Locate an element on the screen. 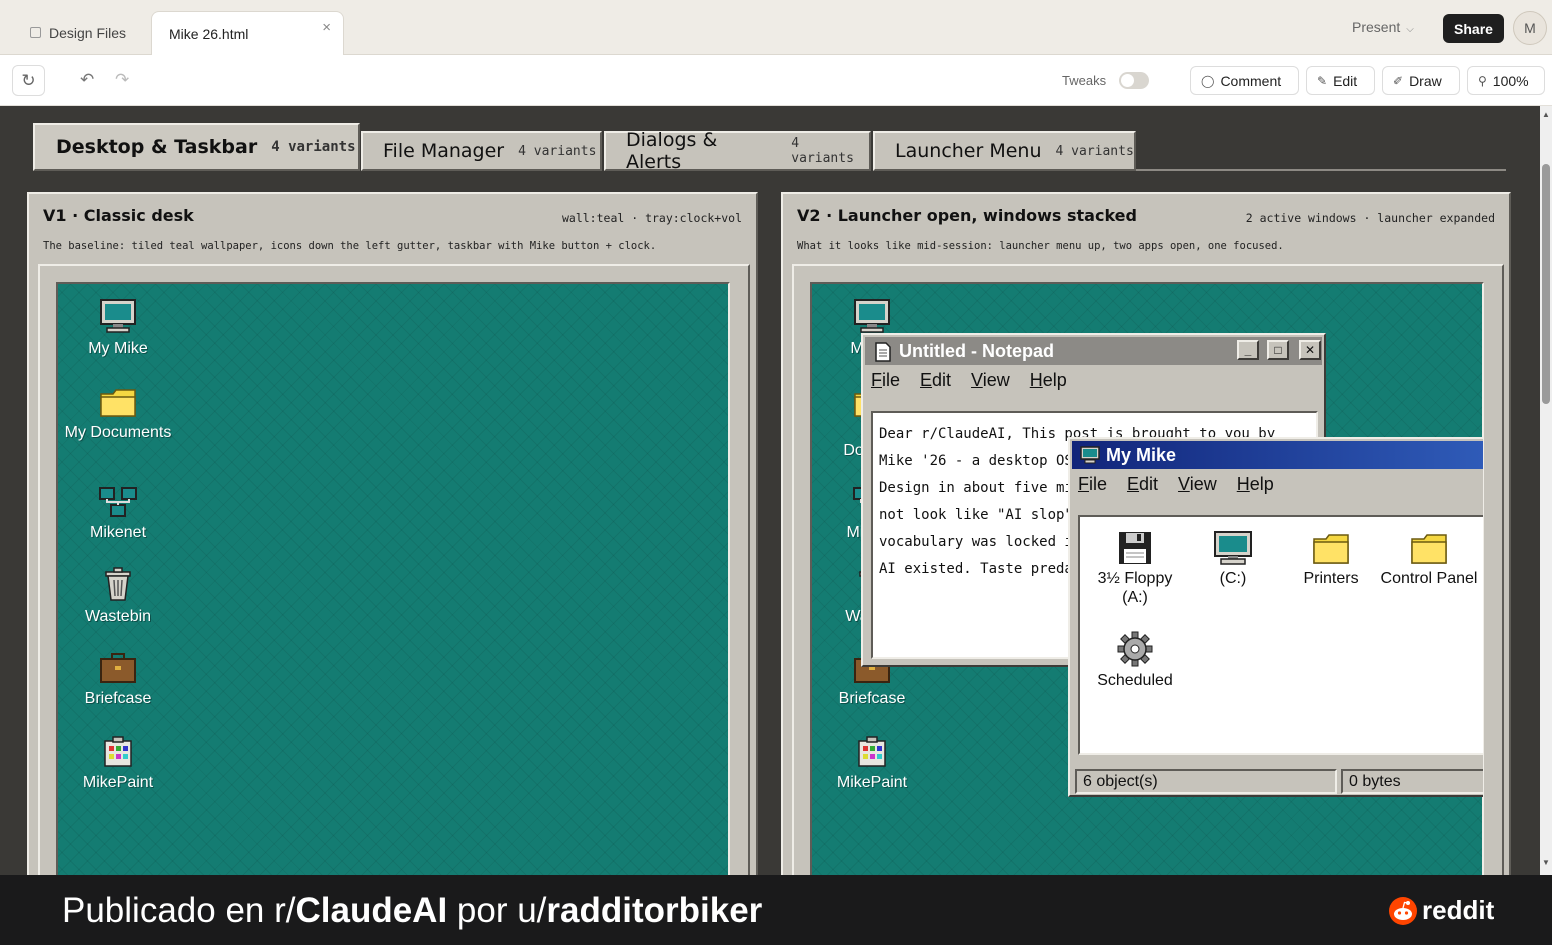  icon-label: Mikenet is located at coordinates (118, 532).